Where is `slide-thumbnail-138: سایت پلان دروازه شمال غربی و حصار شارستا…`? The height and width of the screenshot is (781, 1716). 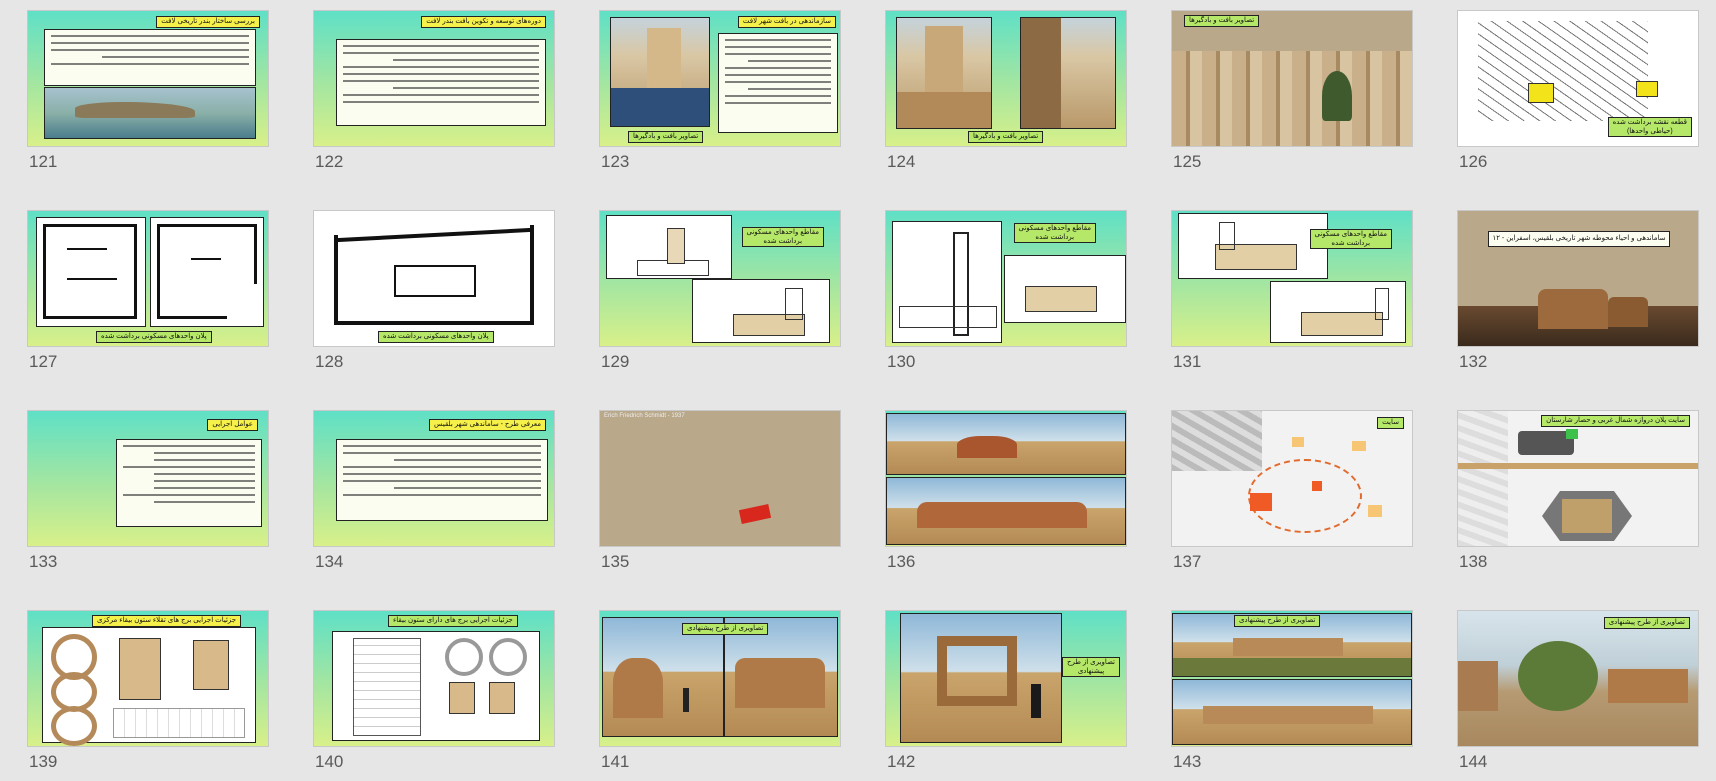 slide-thumbnail-138: سایت پلان دروازه شمال غربی و حصار شارستا… is located at coordinates (1578, 490).